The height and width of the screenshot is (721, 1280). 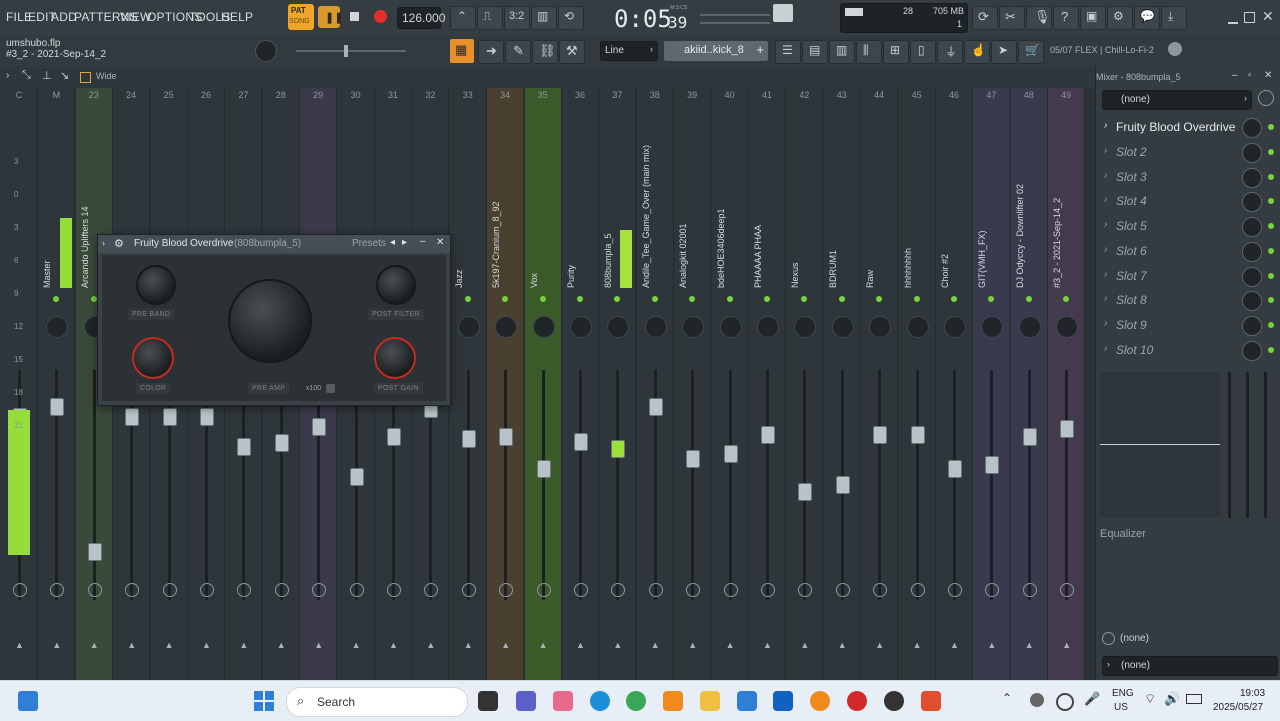 I want to click on app-icon-red, so click(x=857, y=701).